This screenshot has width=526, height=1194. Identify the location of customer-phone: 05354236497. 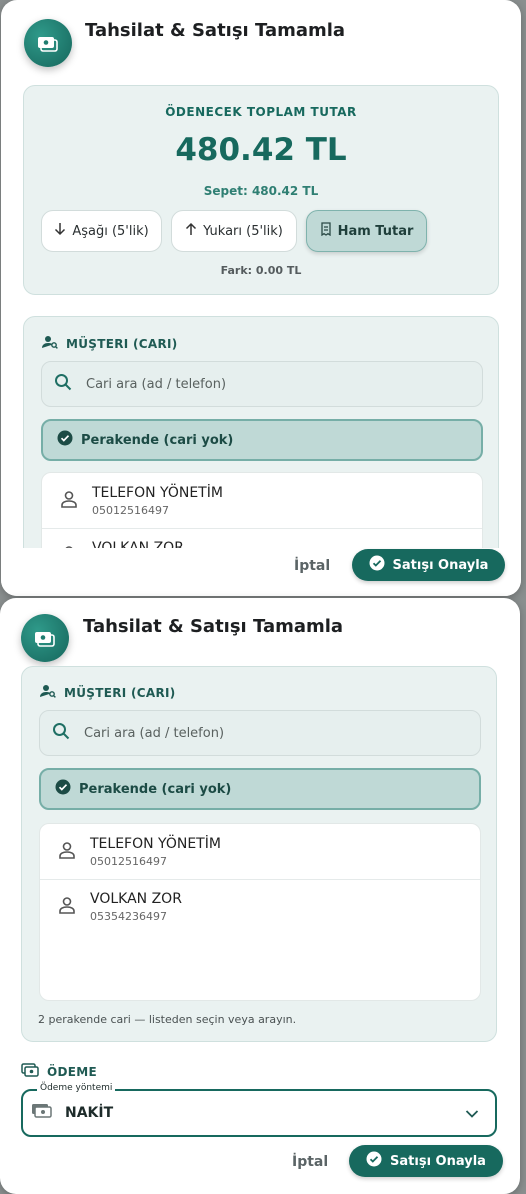
(128, 916).